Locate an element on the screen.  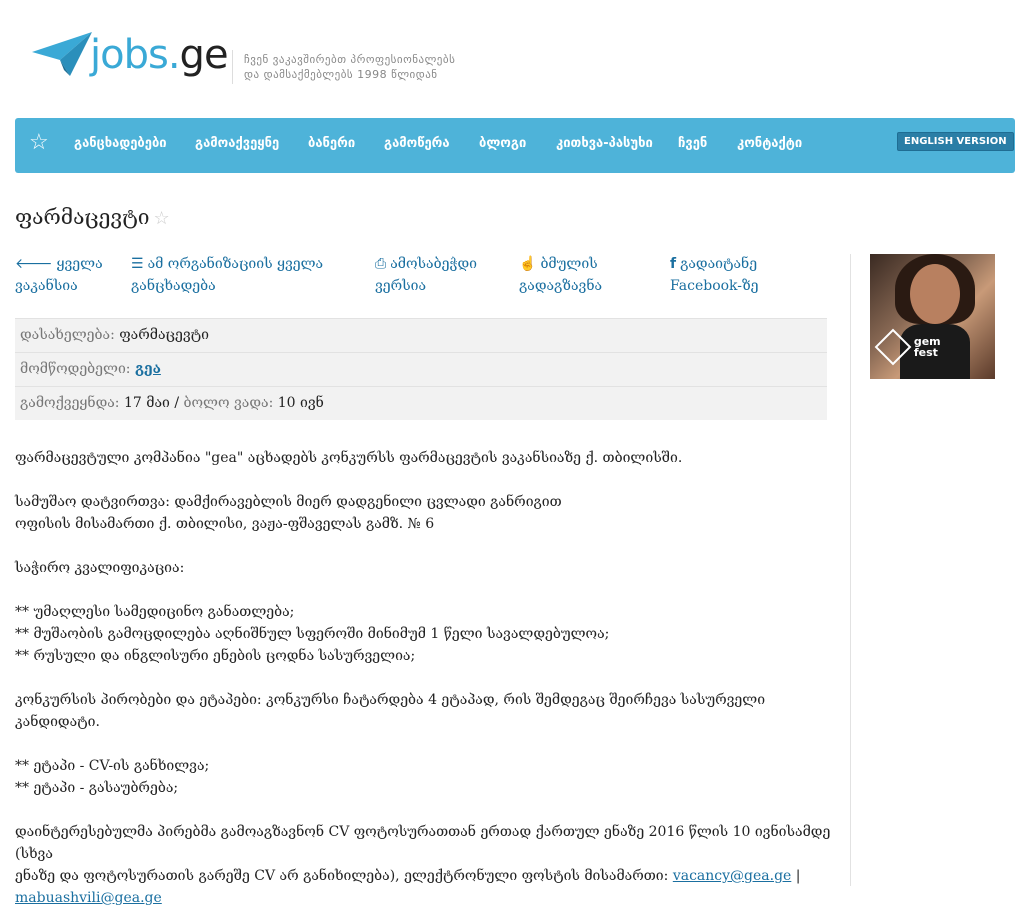
nav-item-publish: გამოაქვეყნე is located at coordinates (237, 143).